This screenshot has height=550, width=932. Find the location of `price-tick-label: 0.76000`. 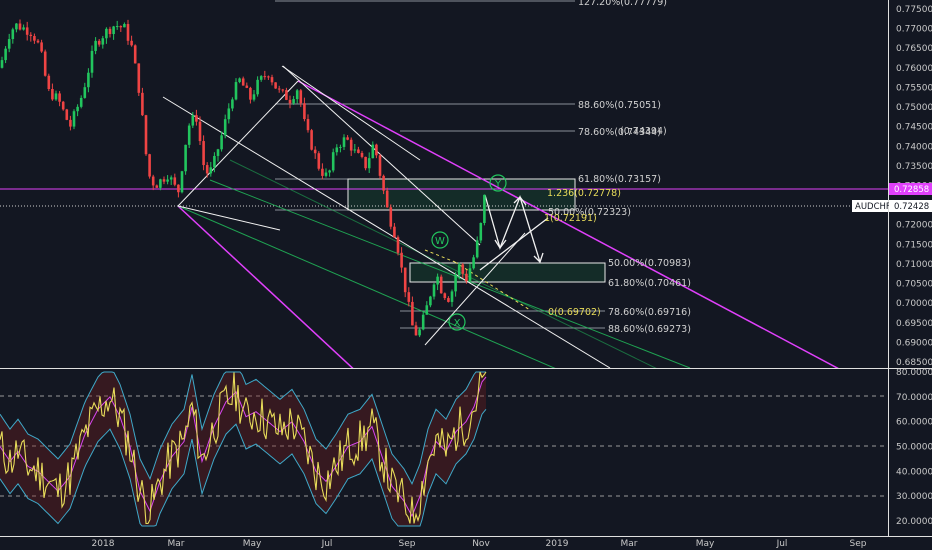

price-tick-label: 0.76000 is located at coordinates (914, 69).